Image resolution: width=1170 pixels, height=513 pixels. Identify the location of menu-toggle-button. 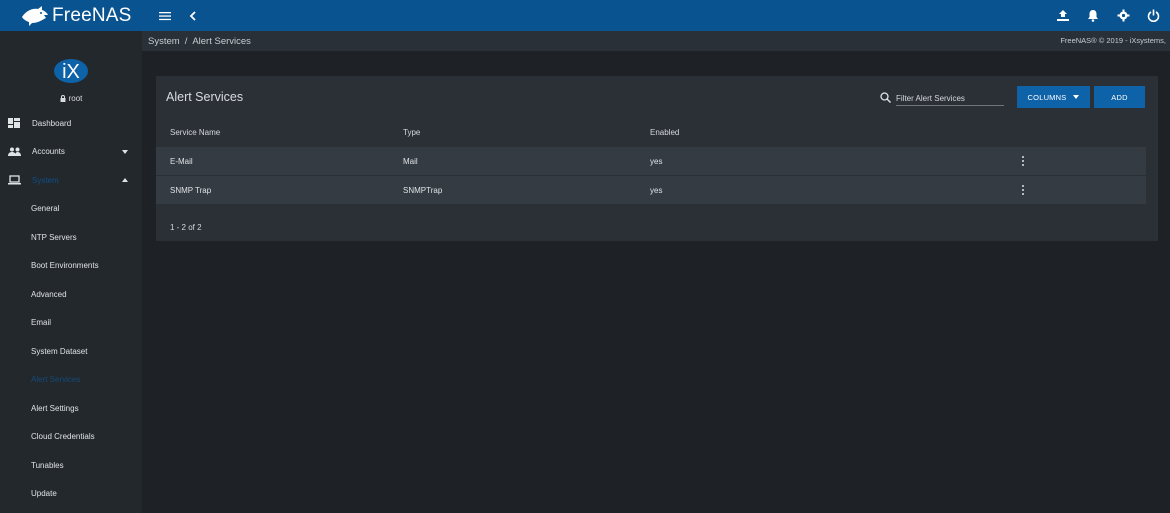
(165, 16).